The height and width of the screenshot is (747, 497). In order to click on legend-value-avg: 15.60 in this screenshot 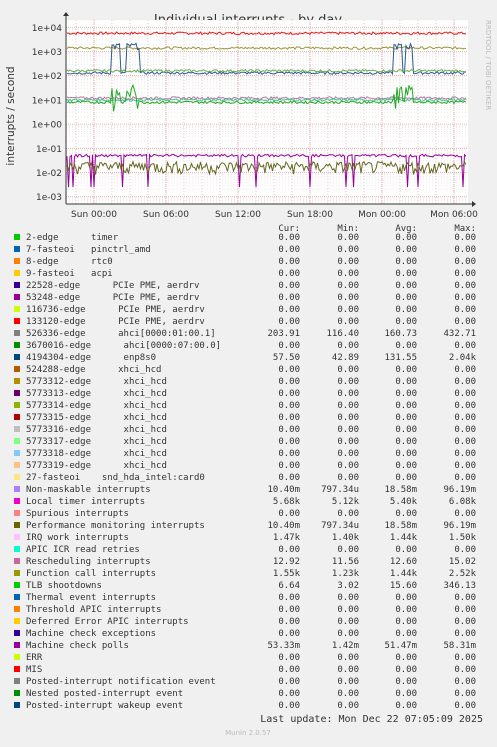, I will do `click(403, 586)`.